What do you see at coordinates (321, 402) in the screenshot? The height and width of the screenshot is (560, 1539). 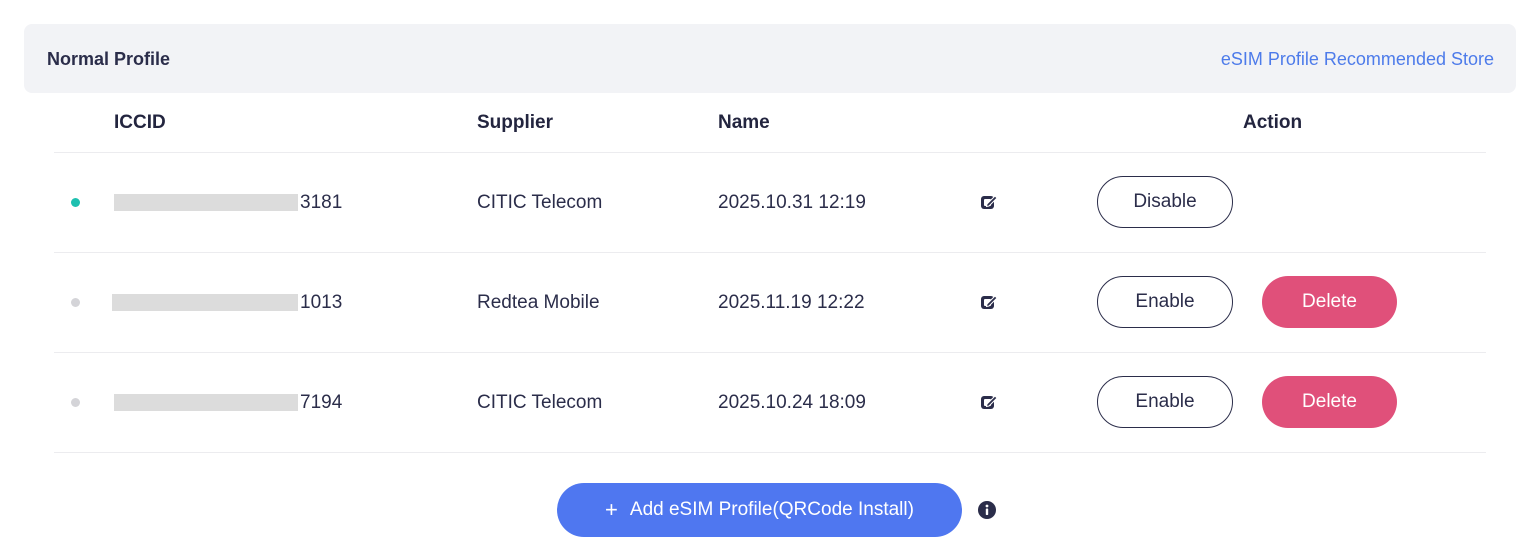 I see `iccid-suffix: 7194` at bounding box center [321, 402].